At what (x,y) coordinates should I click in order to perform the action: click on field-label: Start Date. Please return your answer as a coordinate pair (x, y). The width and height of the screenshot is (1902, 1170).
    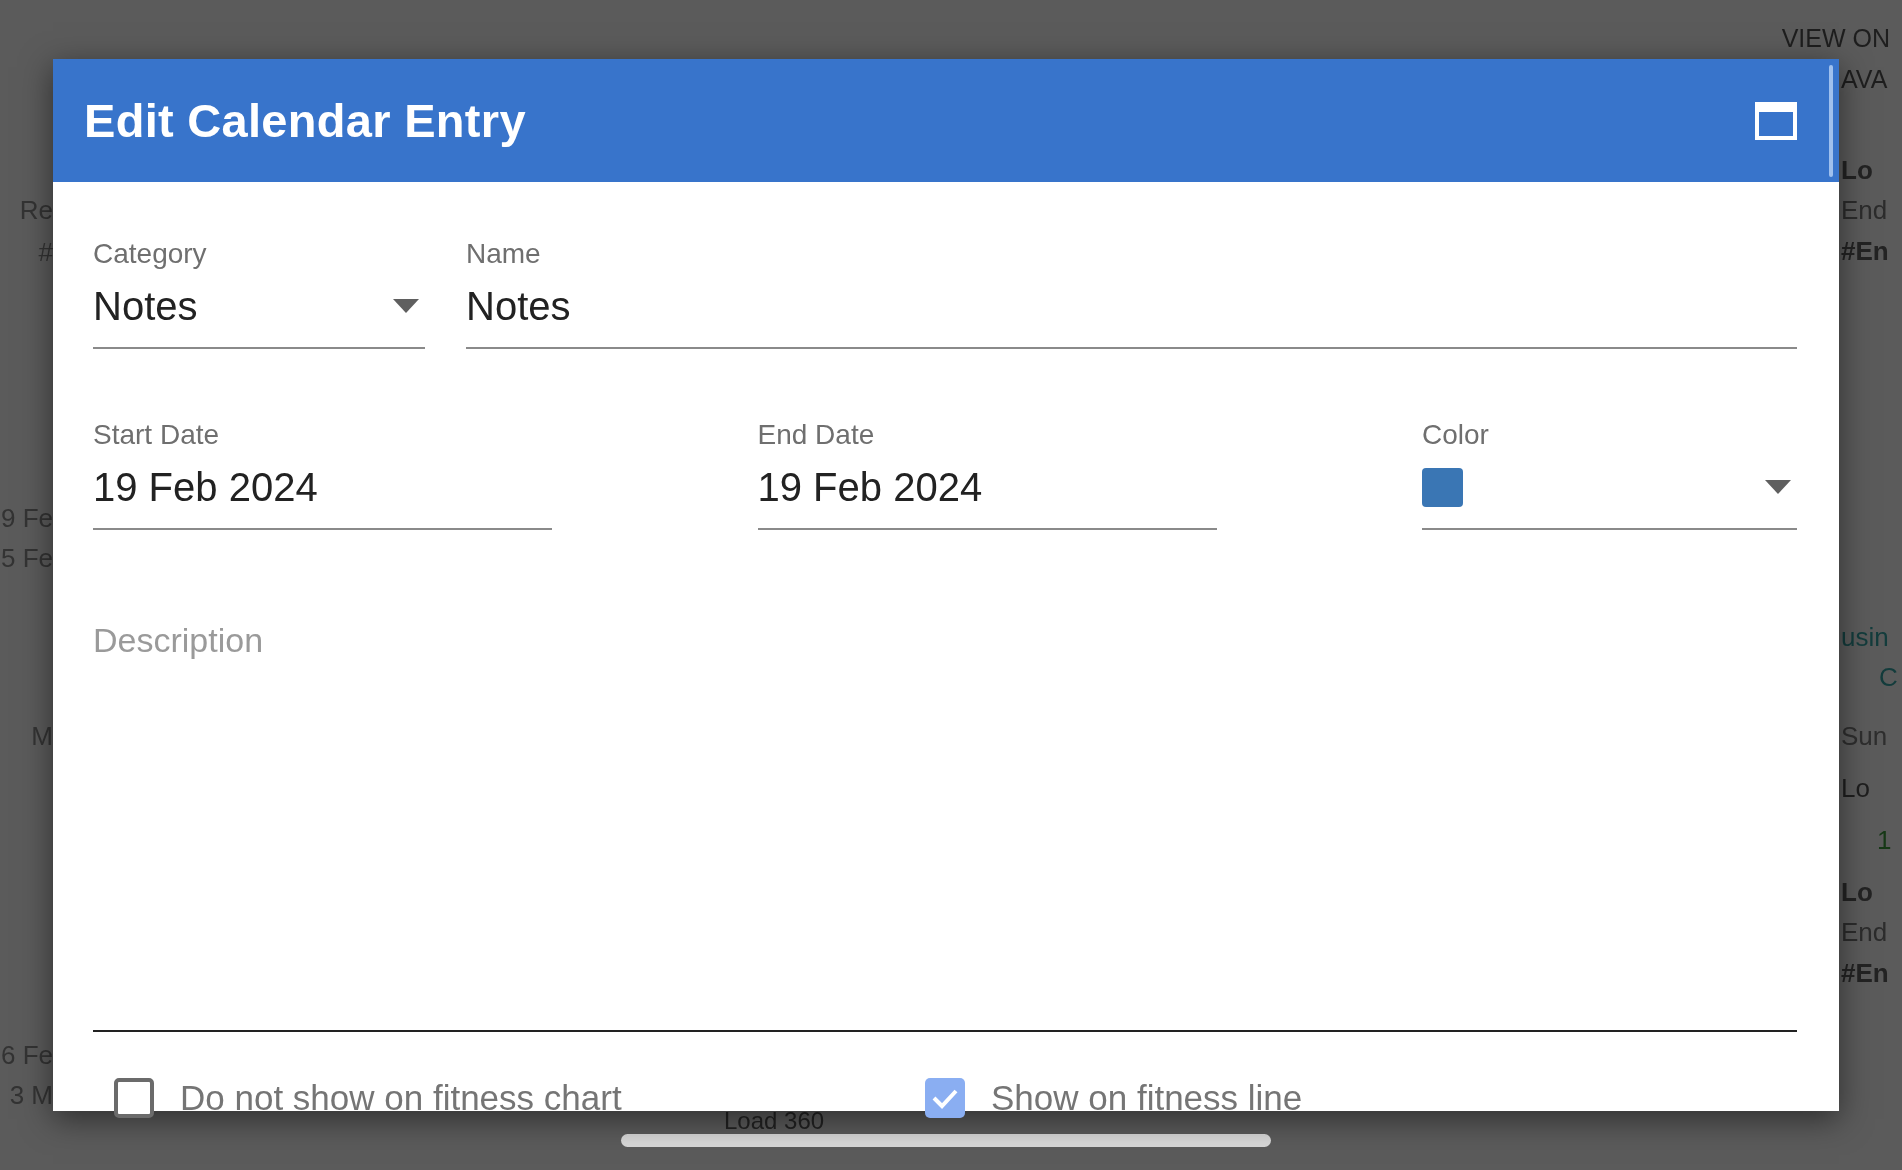
    Looking at the image, I should click on (157, 435).